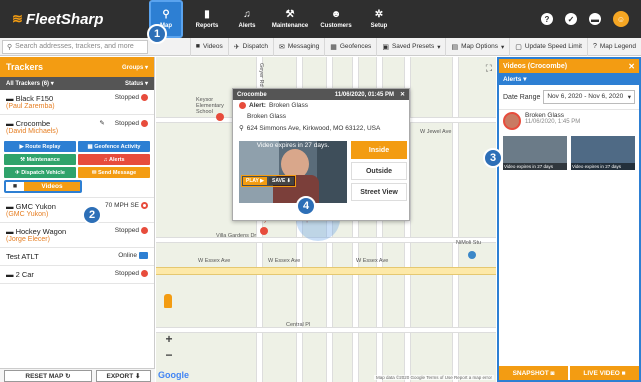 The image size is (641, 382). I want to click on toolbar-saved-presets: ▣ Saved Presets ▾, so click(410, 46).